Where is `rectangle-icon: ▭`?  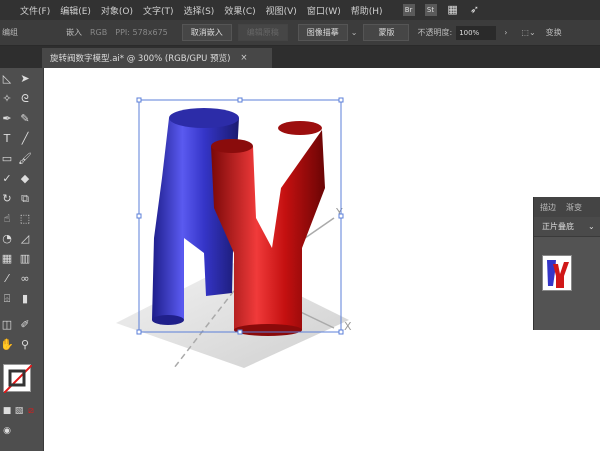
rectangle-icon: ▭ is located at coordinates (7, 159).